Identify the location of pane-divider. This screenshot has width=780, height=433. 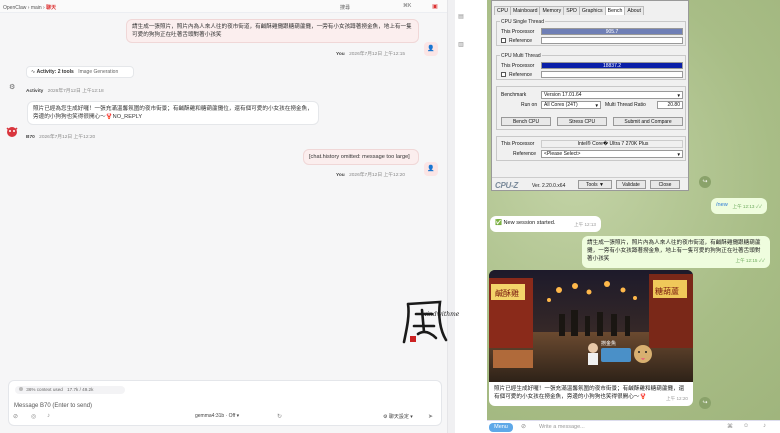
(451, 216).